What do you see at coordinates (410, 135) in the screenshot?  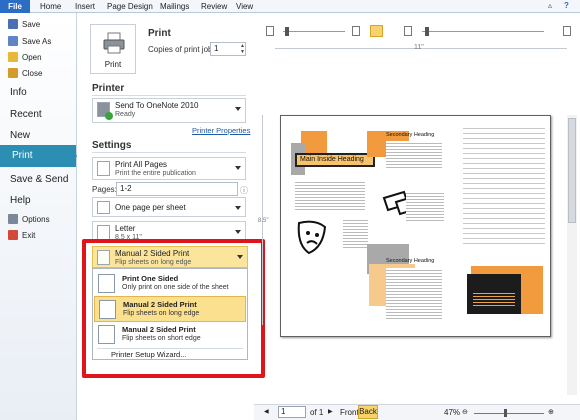 I see `secondary-heading-1: Secondary Heading` at bounding box center [410, 135].